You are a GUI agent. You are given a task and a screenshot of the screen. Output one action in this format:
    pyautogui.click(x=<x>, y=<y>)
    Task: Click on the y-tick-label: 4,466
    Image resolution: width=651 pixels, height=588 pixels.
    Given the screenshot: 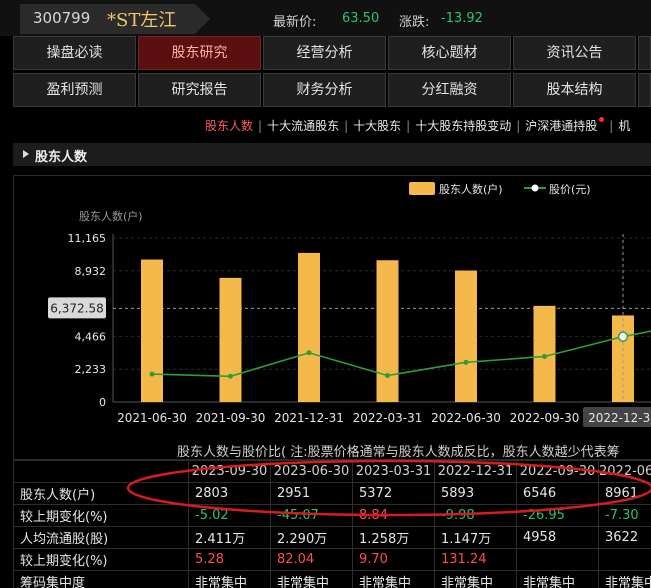 What is the action you would take?
    pyautogui.click(x=91, y=336)
    